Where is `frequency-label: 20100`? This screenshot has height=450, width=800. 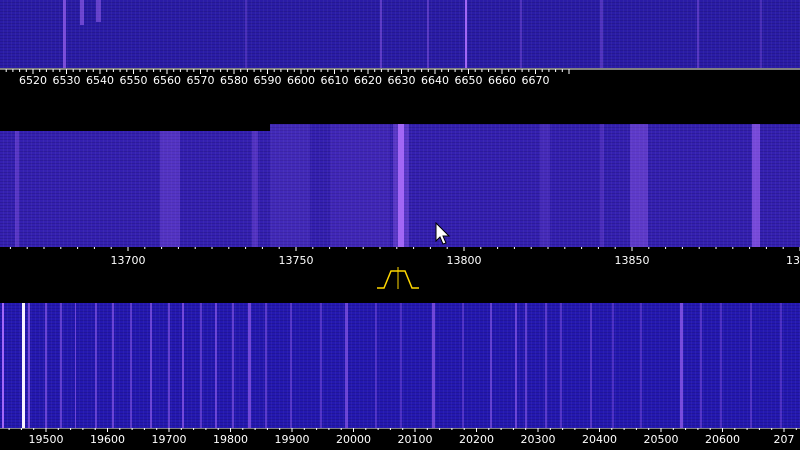
frequency-label: 20100 is located at coordinates (415, 439).